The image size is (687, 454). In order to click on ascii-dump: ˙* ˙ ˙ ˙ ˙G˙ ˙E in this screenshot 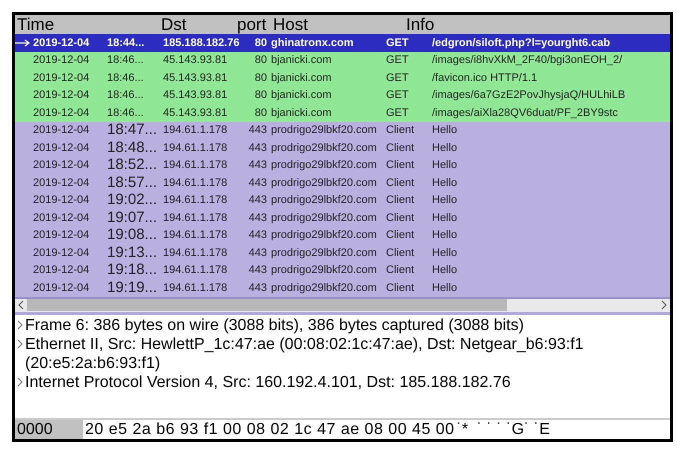, I will do `click(503, 430)`.